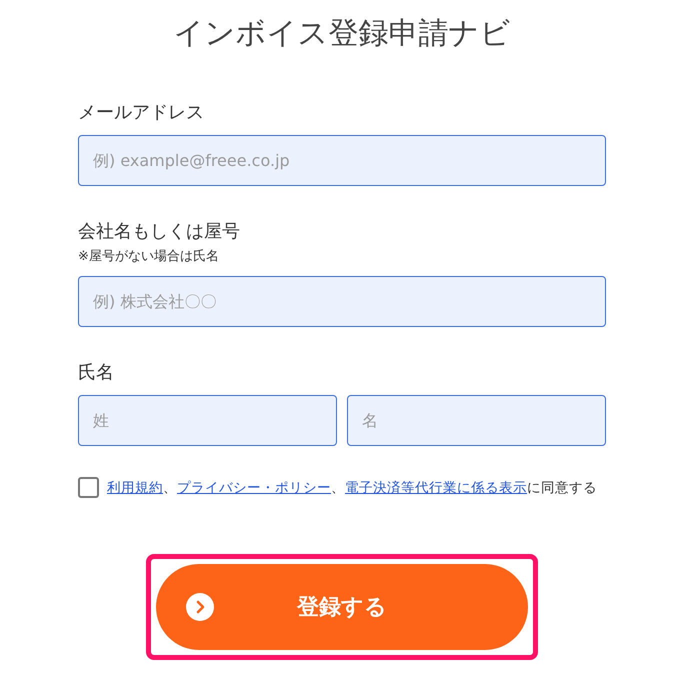  What do you see at coordinates (476, 420) in the screenshot?
I see `input-field: 名` at bounding box center [476, 420].